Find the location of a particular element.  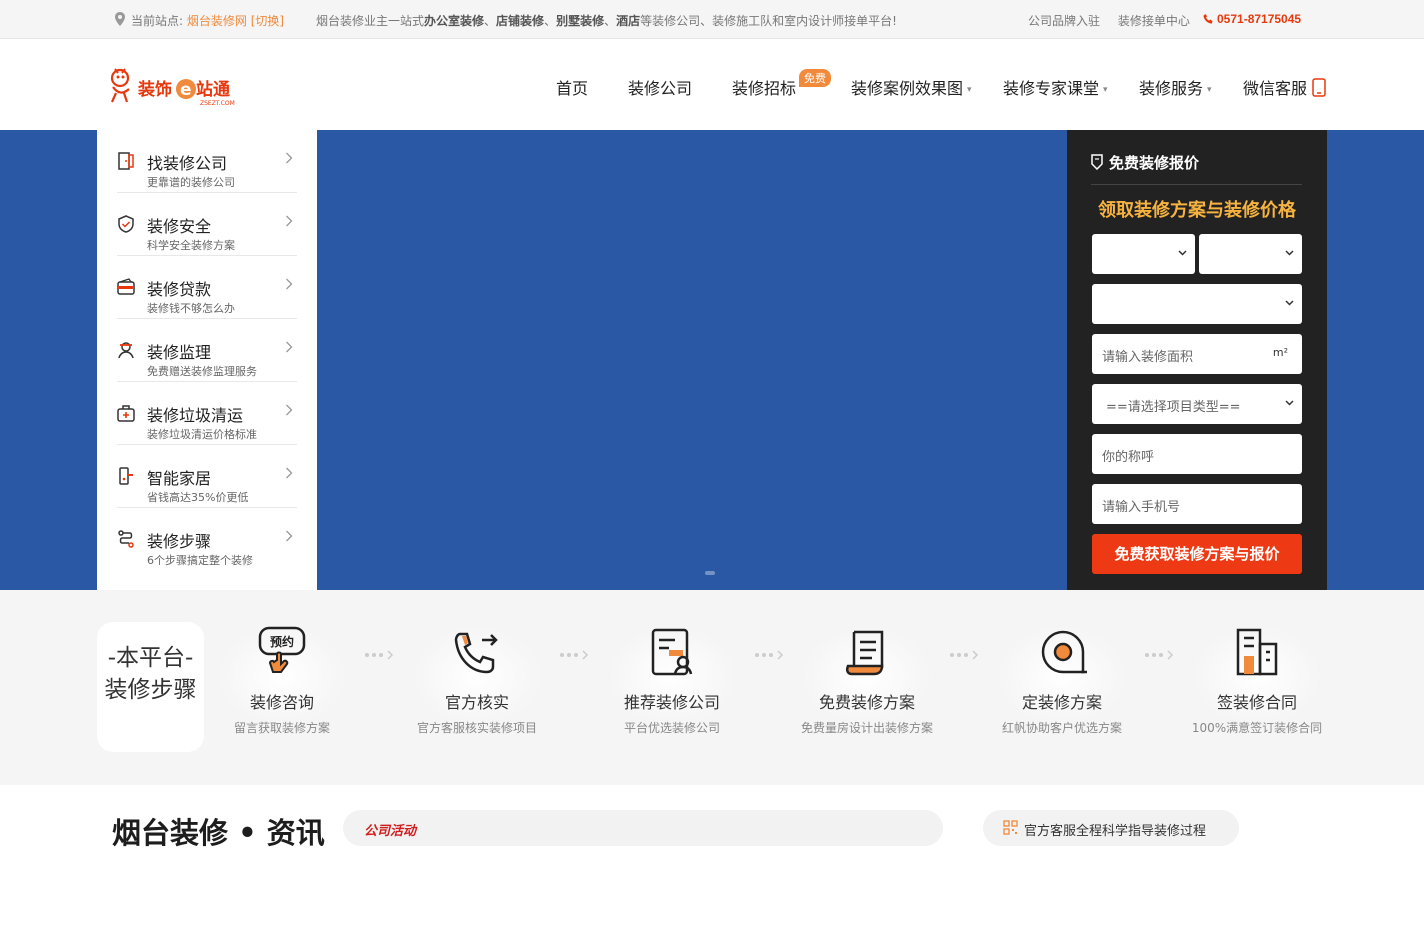

side-menu-item-subtitle: 更靠谱的装修公司 is located at coordinates (191, 182).